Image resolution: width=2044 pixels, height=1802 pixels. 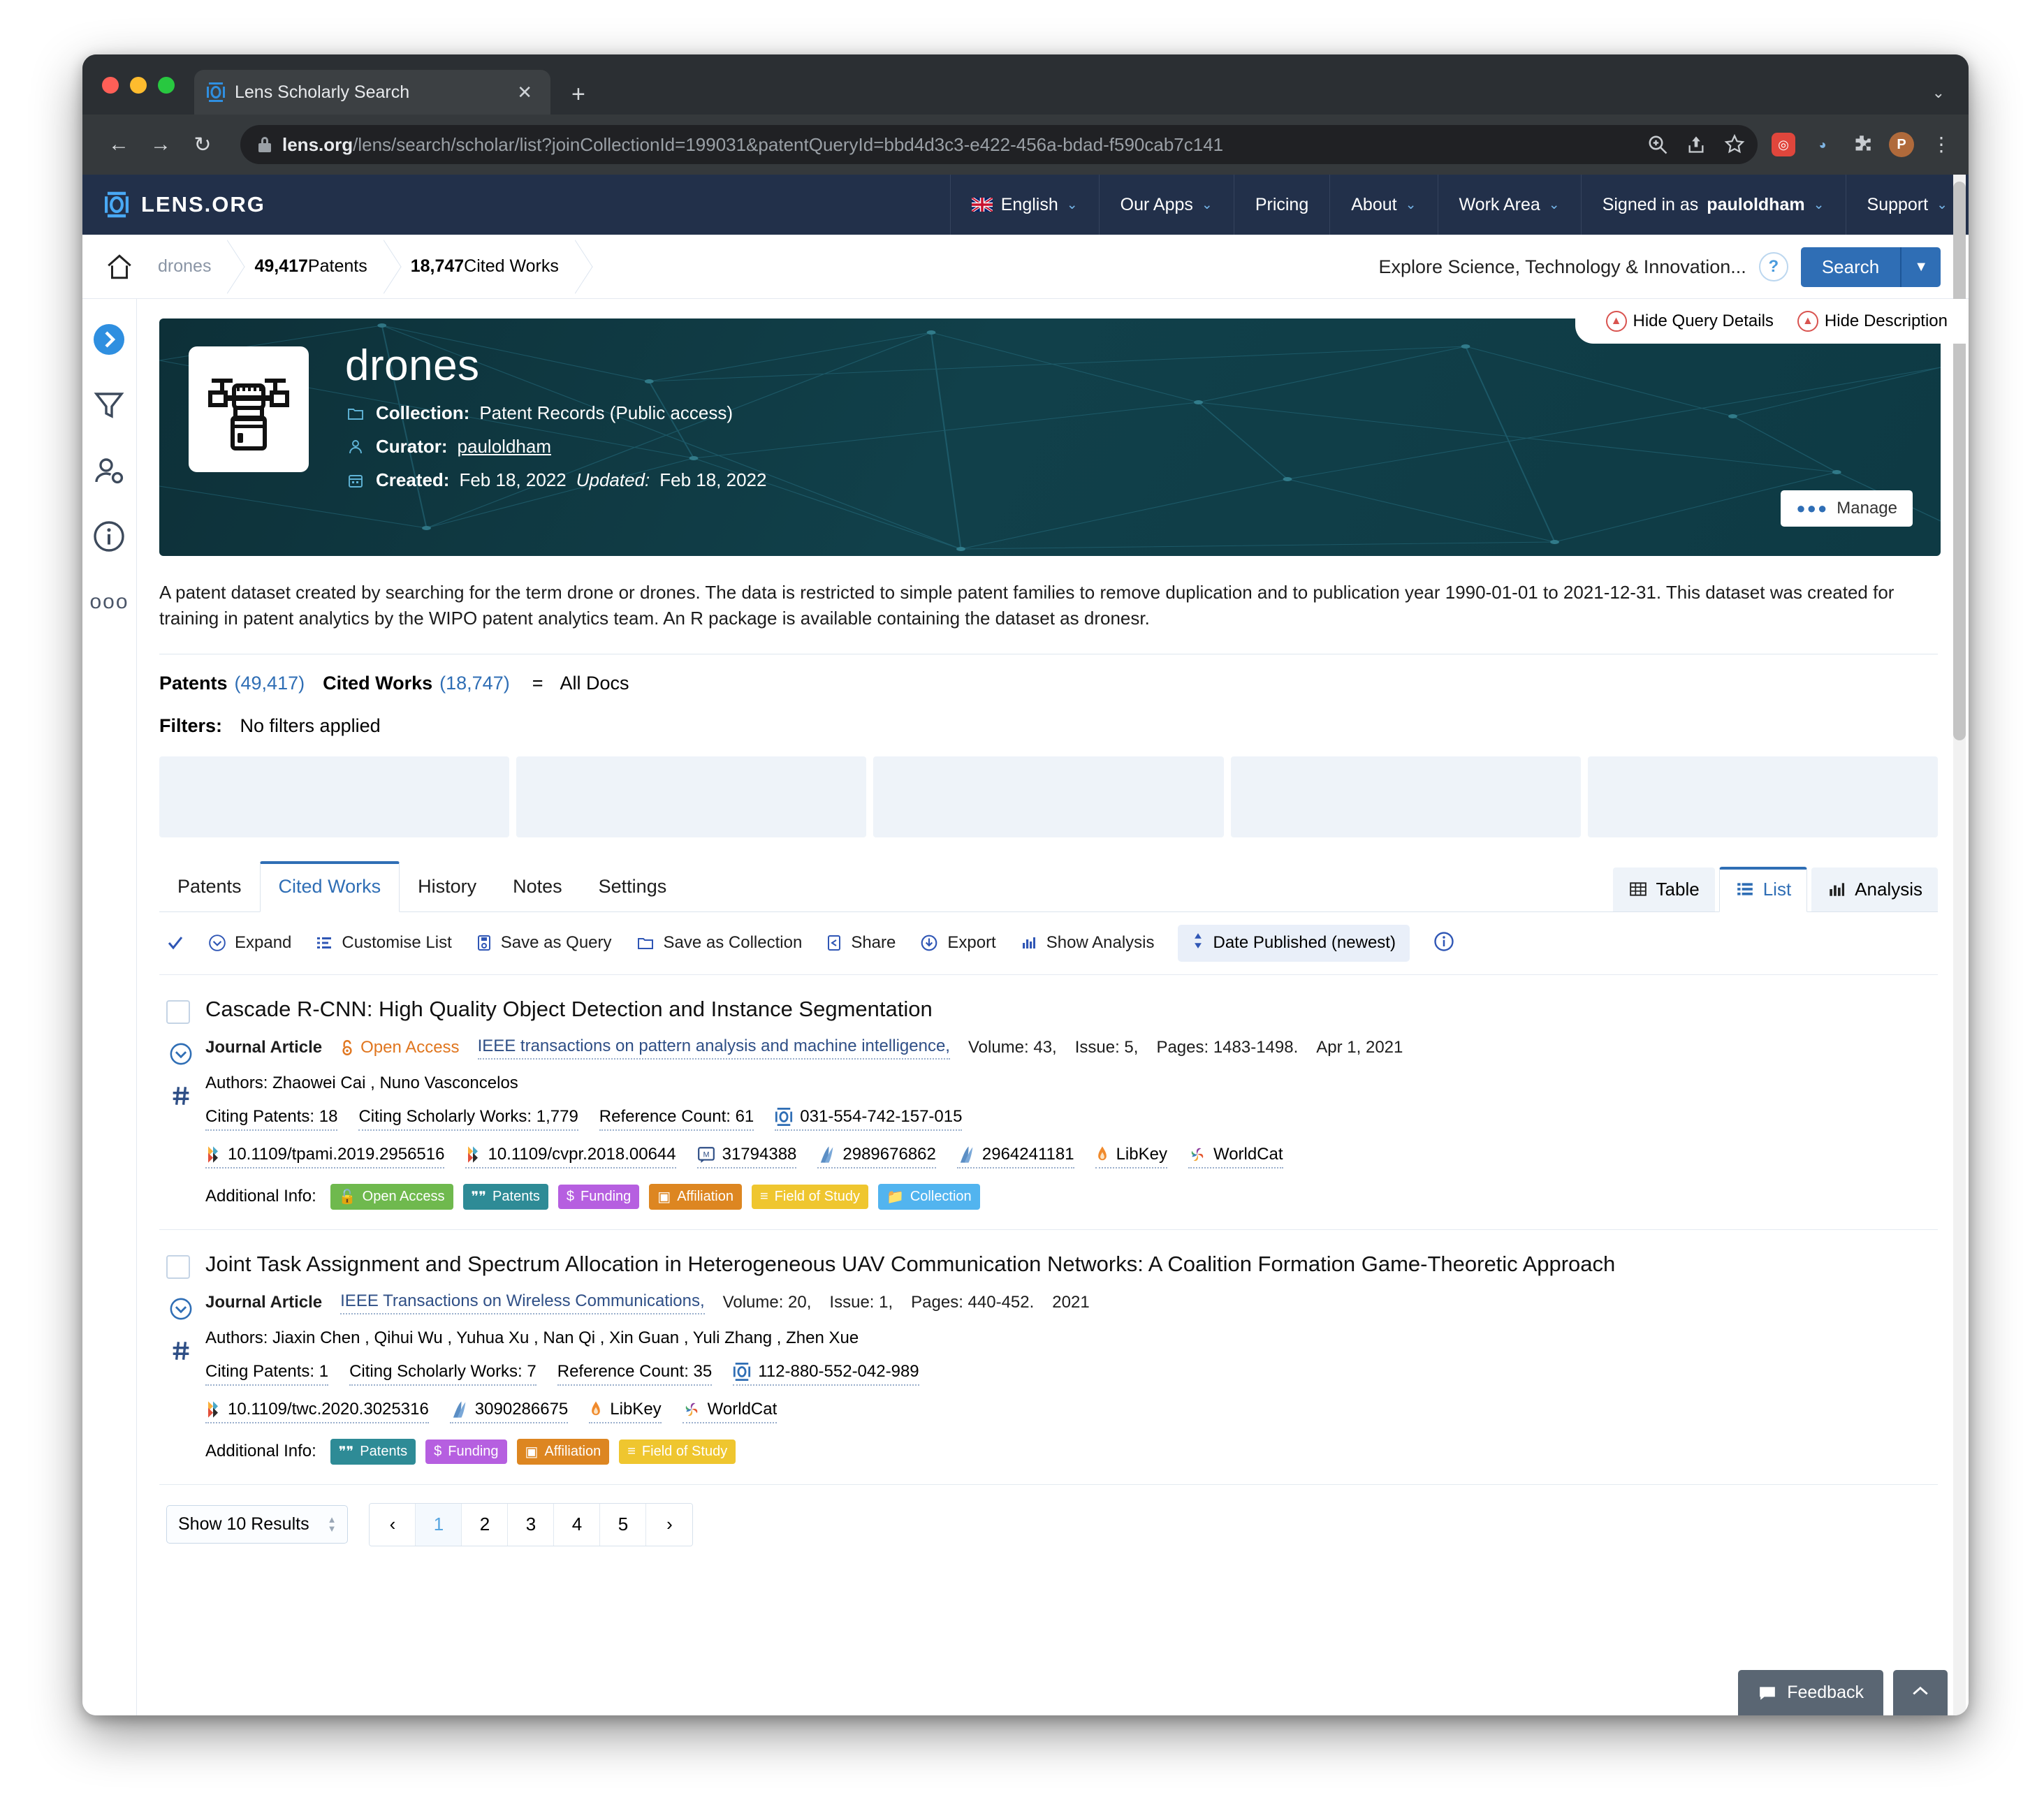 I want to click on doi-crossref: 10.1109/twc.2020.3025316, so click(x=317, y=1411).